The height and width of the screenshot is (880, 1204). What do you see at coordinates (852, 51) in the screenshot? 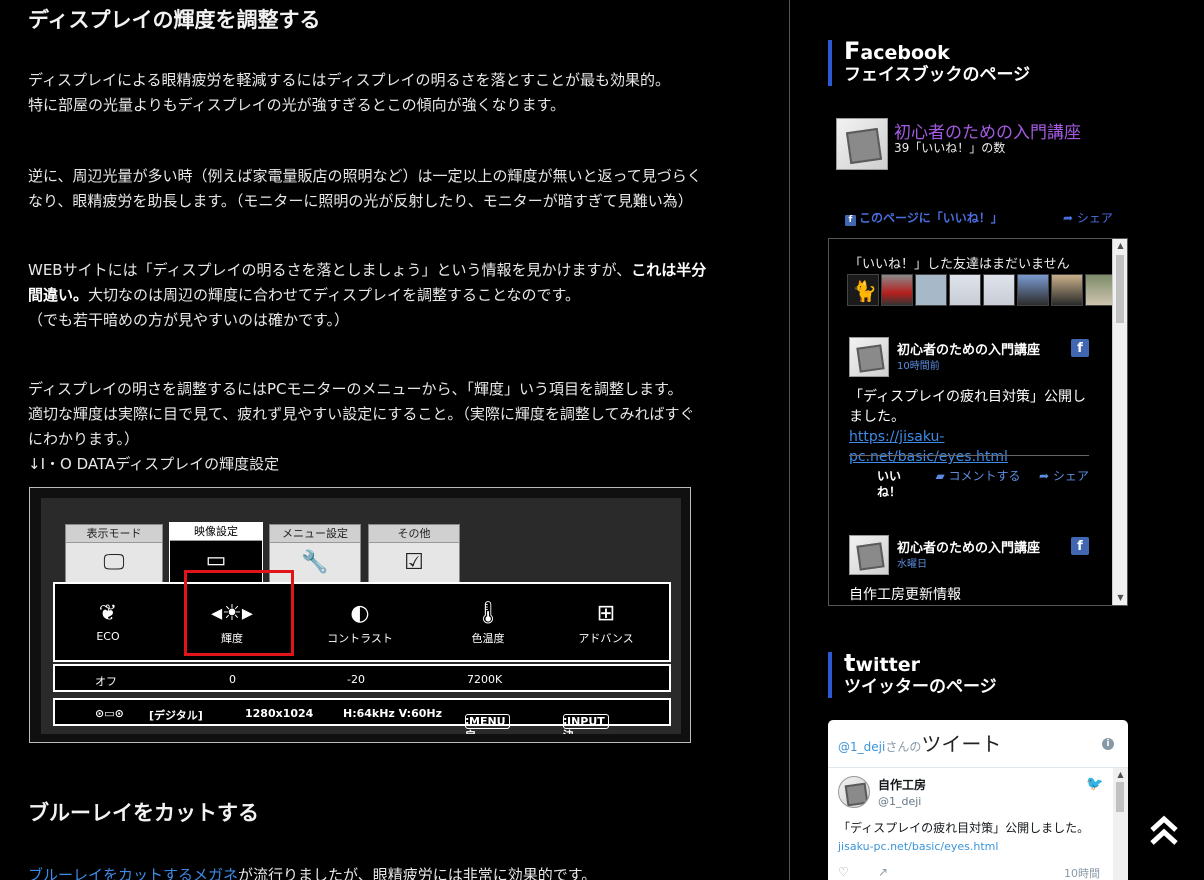
I see `facebook-heading-cap: F` at bounding box center [852, 51].